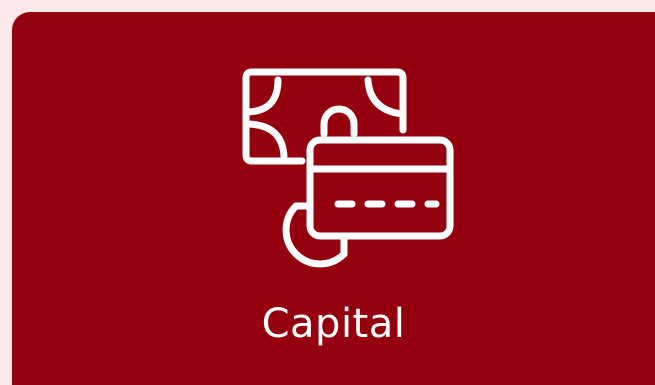 This screenshot has width=655, height=385. Describe the element at coordinates (333, 324) in the screenshot. I see `tile-label: Capital` at that location.